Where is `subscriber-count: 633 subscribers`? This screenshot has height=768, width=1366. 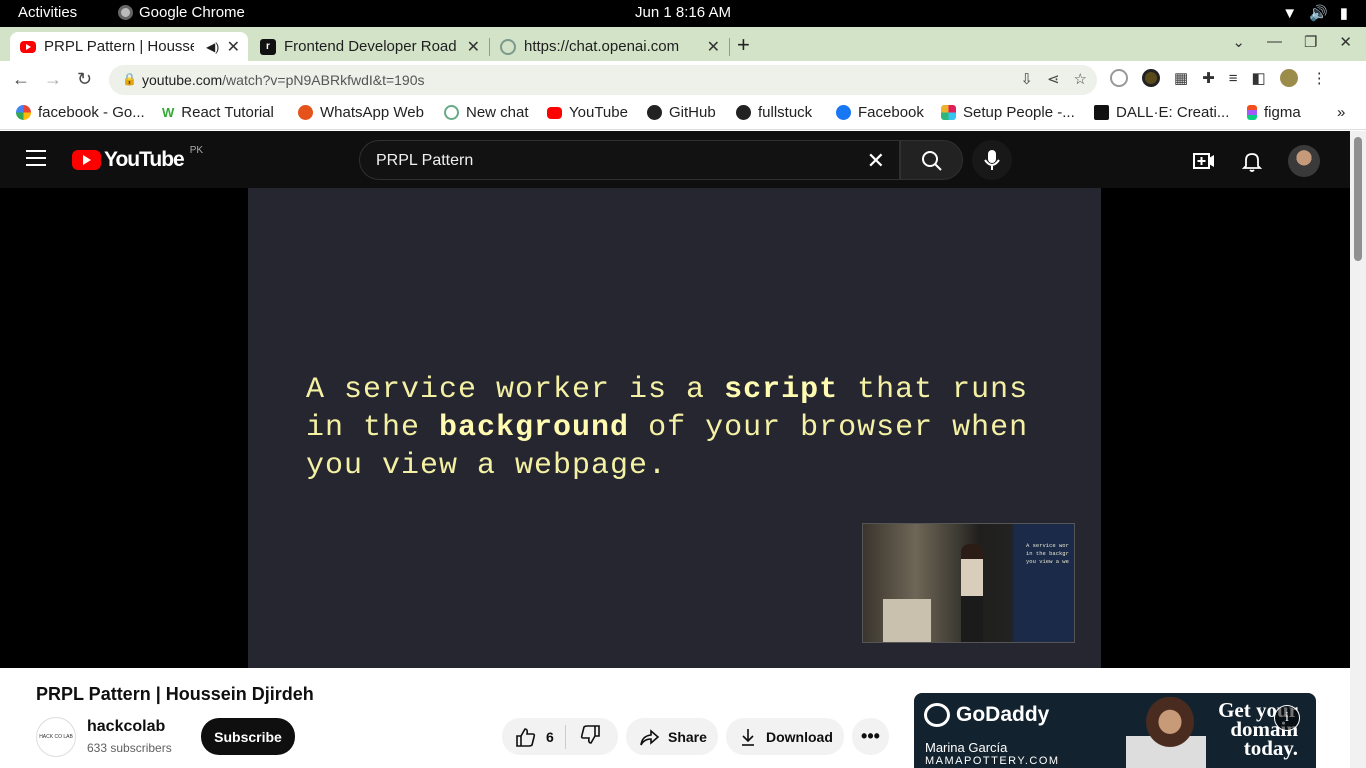 subscriber-count: 633 subscribers is located at coordinates (129, 748).